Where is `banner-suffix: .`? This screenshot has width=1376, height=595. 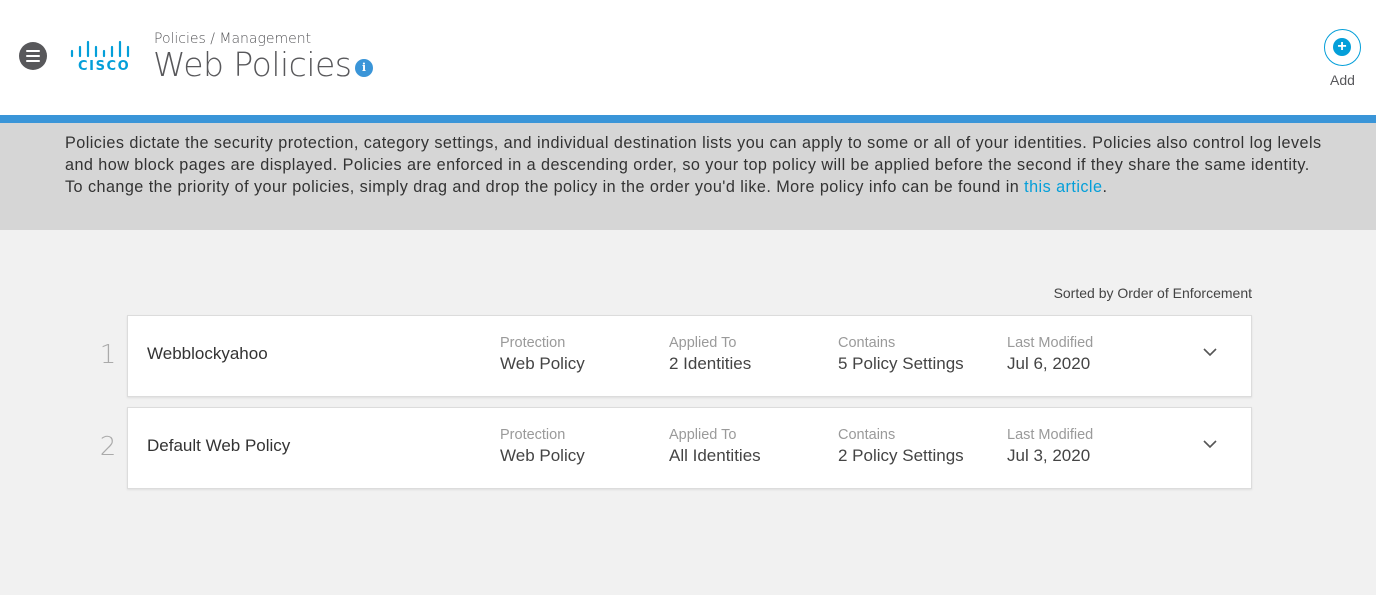
banner-suffix: . is located at coordinates (1105, 187).